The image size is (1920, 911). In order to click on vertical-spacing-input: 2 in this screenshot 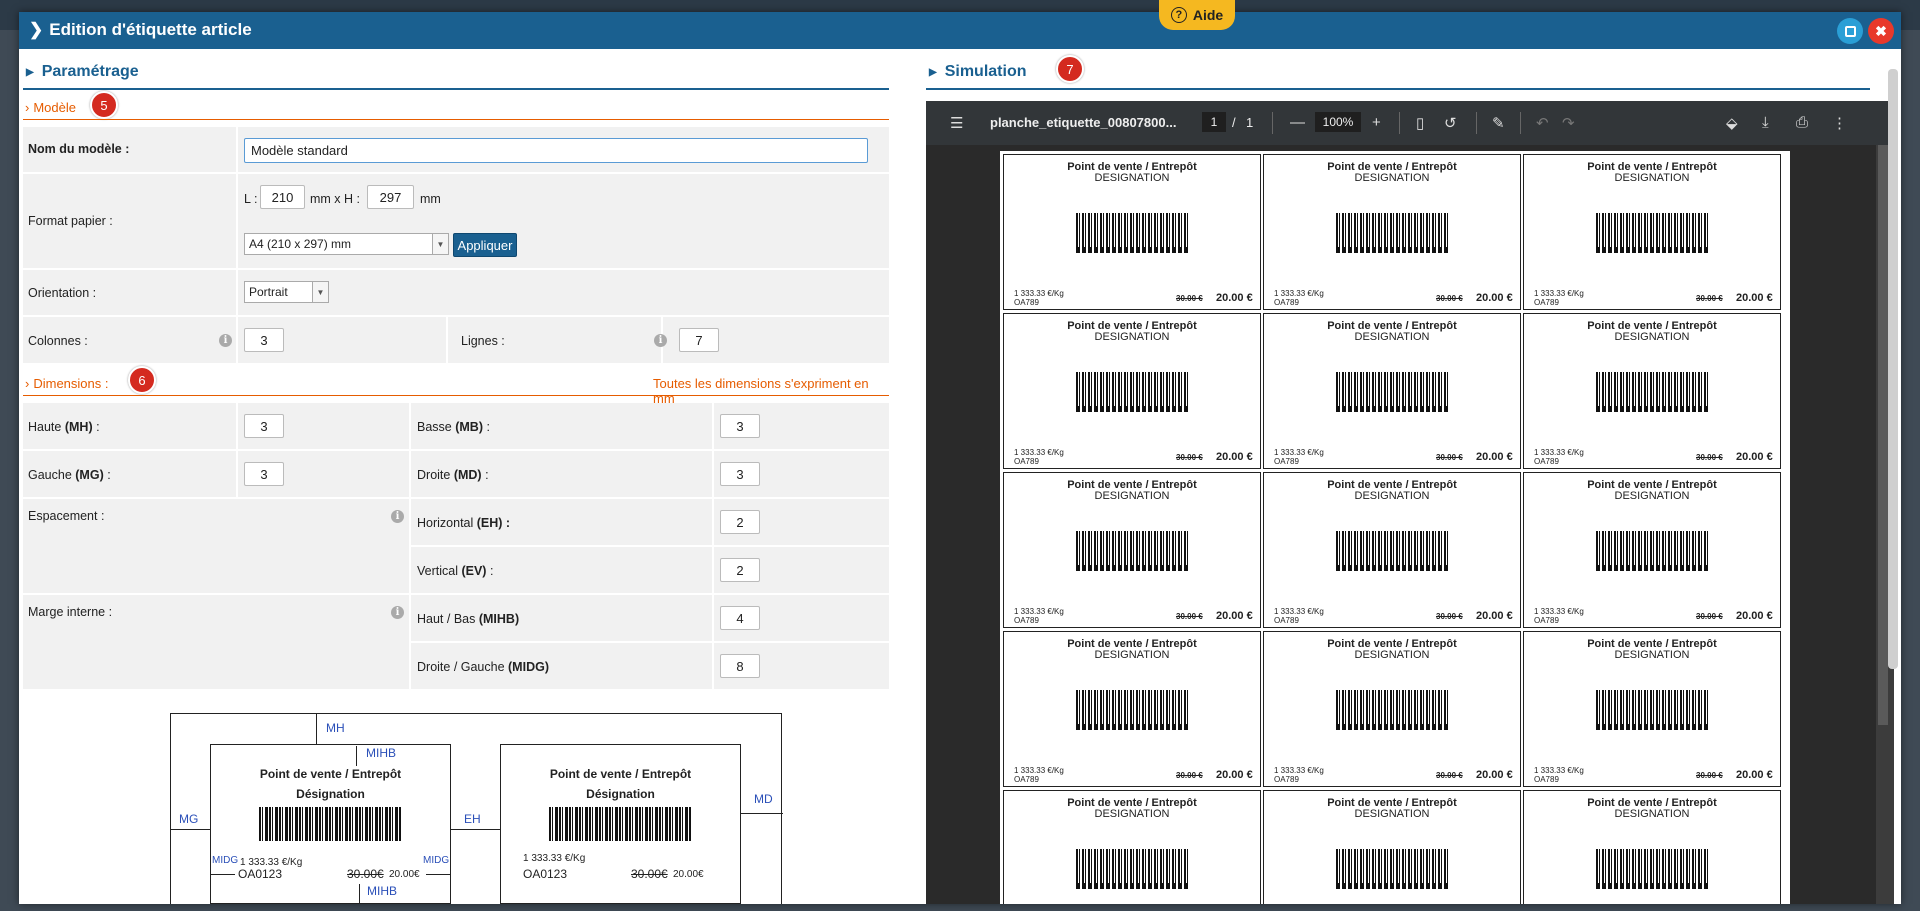, I will do `click(740, 570)`.